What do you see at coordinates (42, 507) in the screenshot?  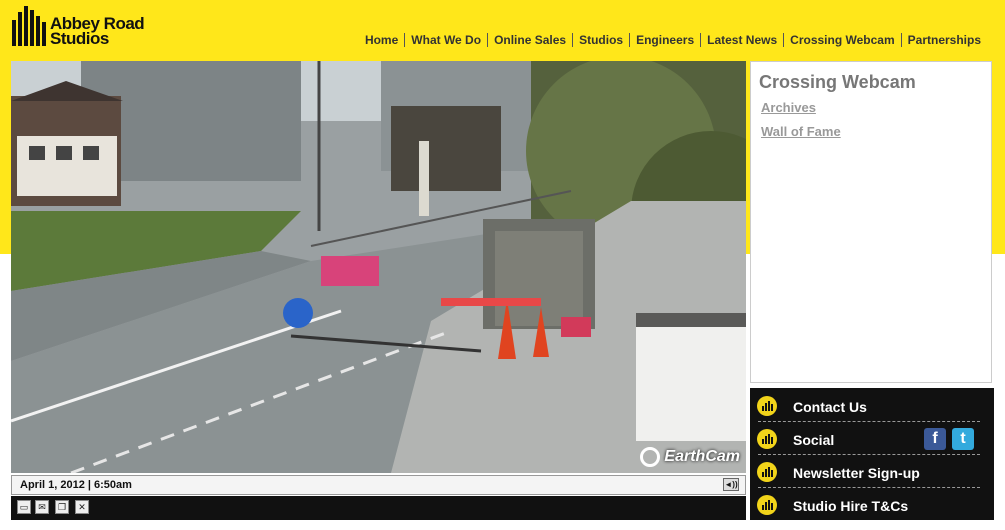 I see `email-icon: ✉` at bounding box center [42, 507].